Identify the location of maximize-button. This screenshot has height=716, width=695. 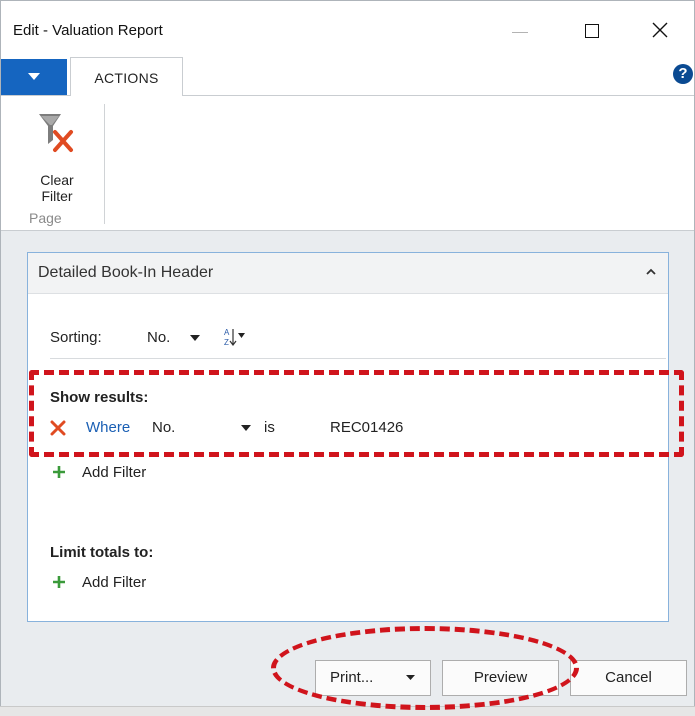
(591, 30).